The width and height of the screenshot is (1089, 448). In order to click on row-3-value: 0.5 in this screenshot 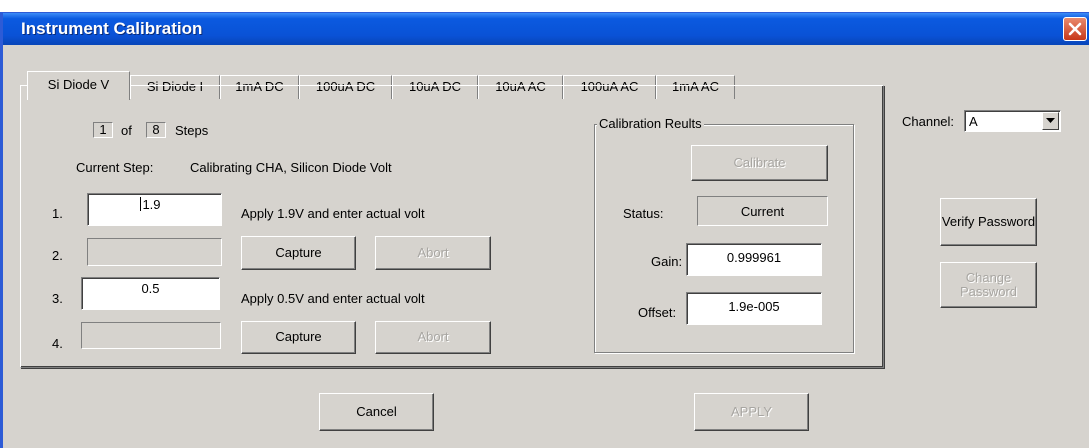, I will do `click(150, 288)`.